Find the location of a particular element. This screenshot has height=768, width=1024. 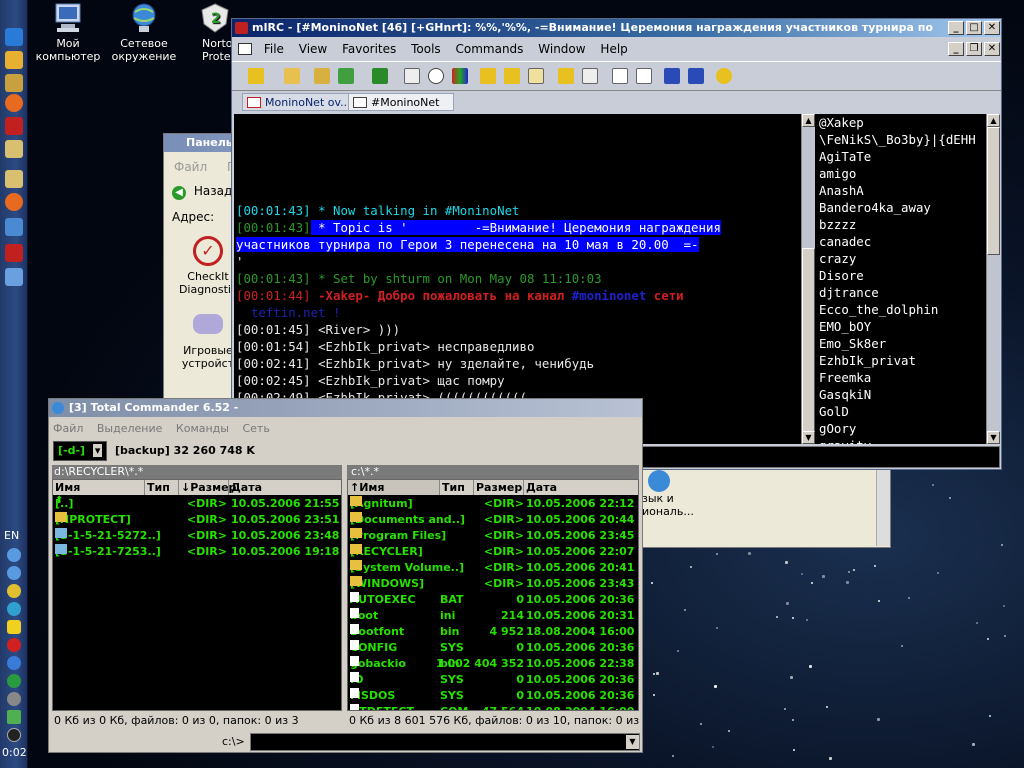

nick-item: gOory is located at coordinates (902, 428).